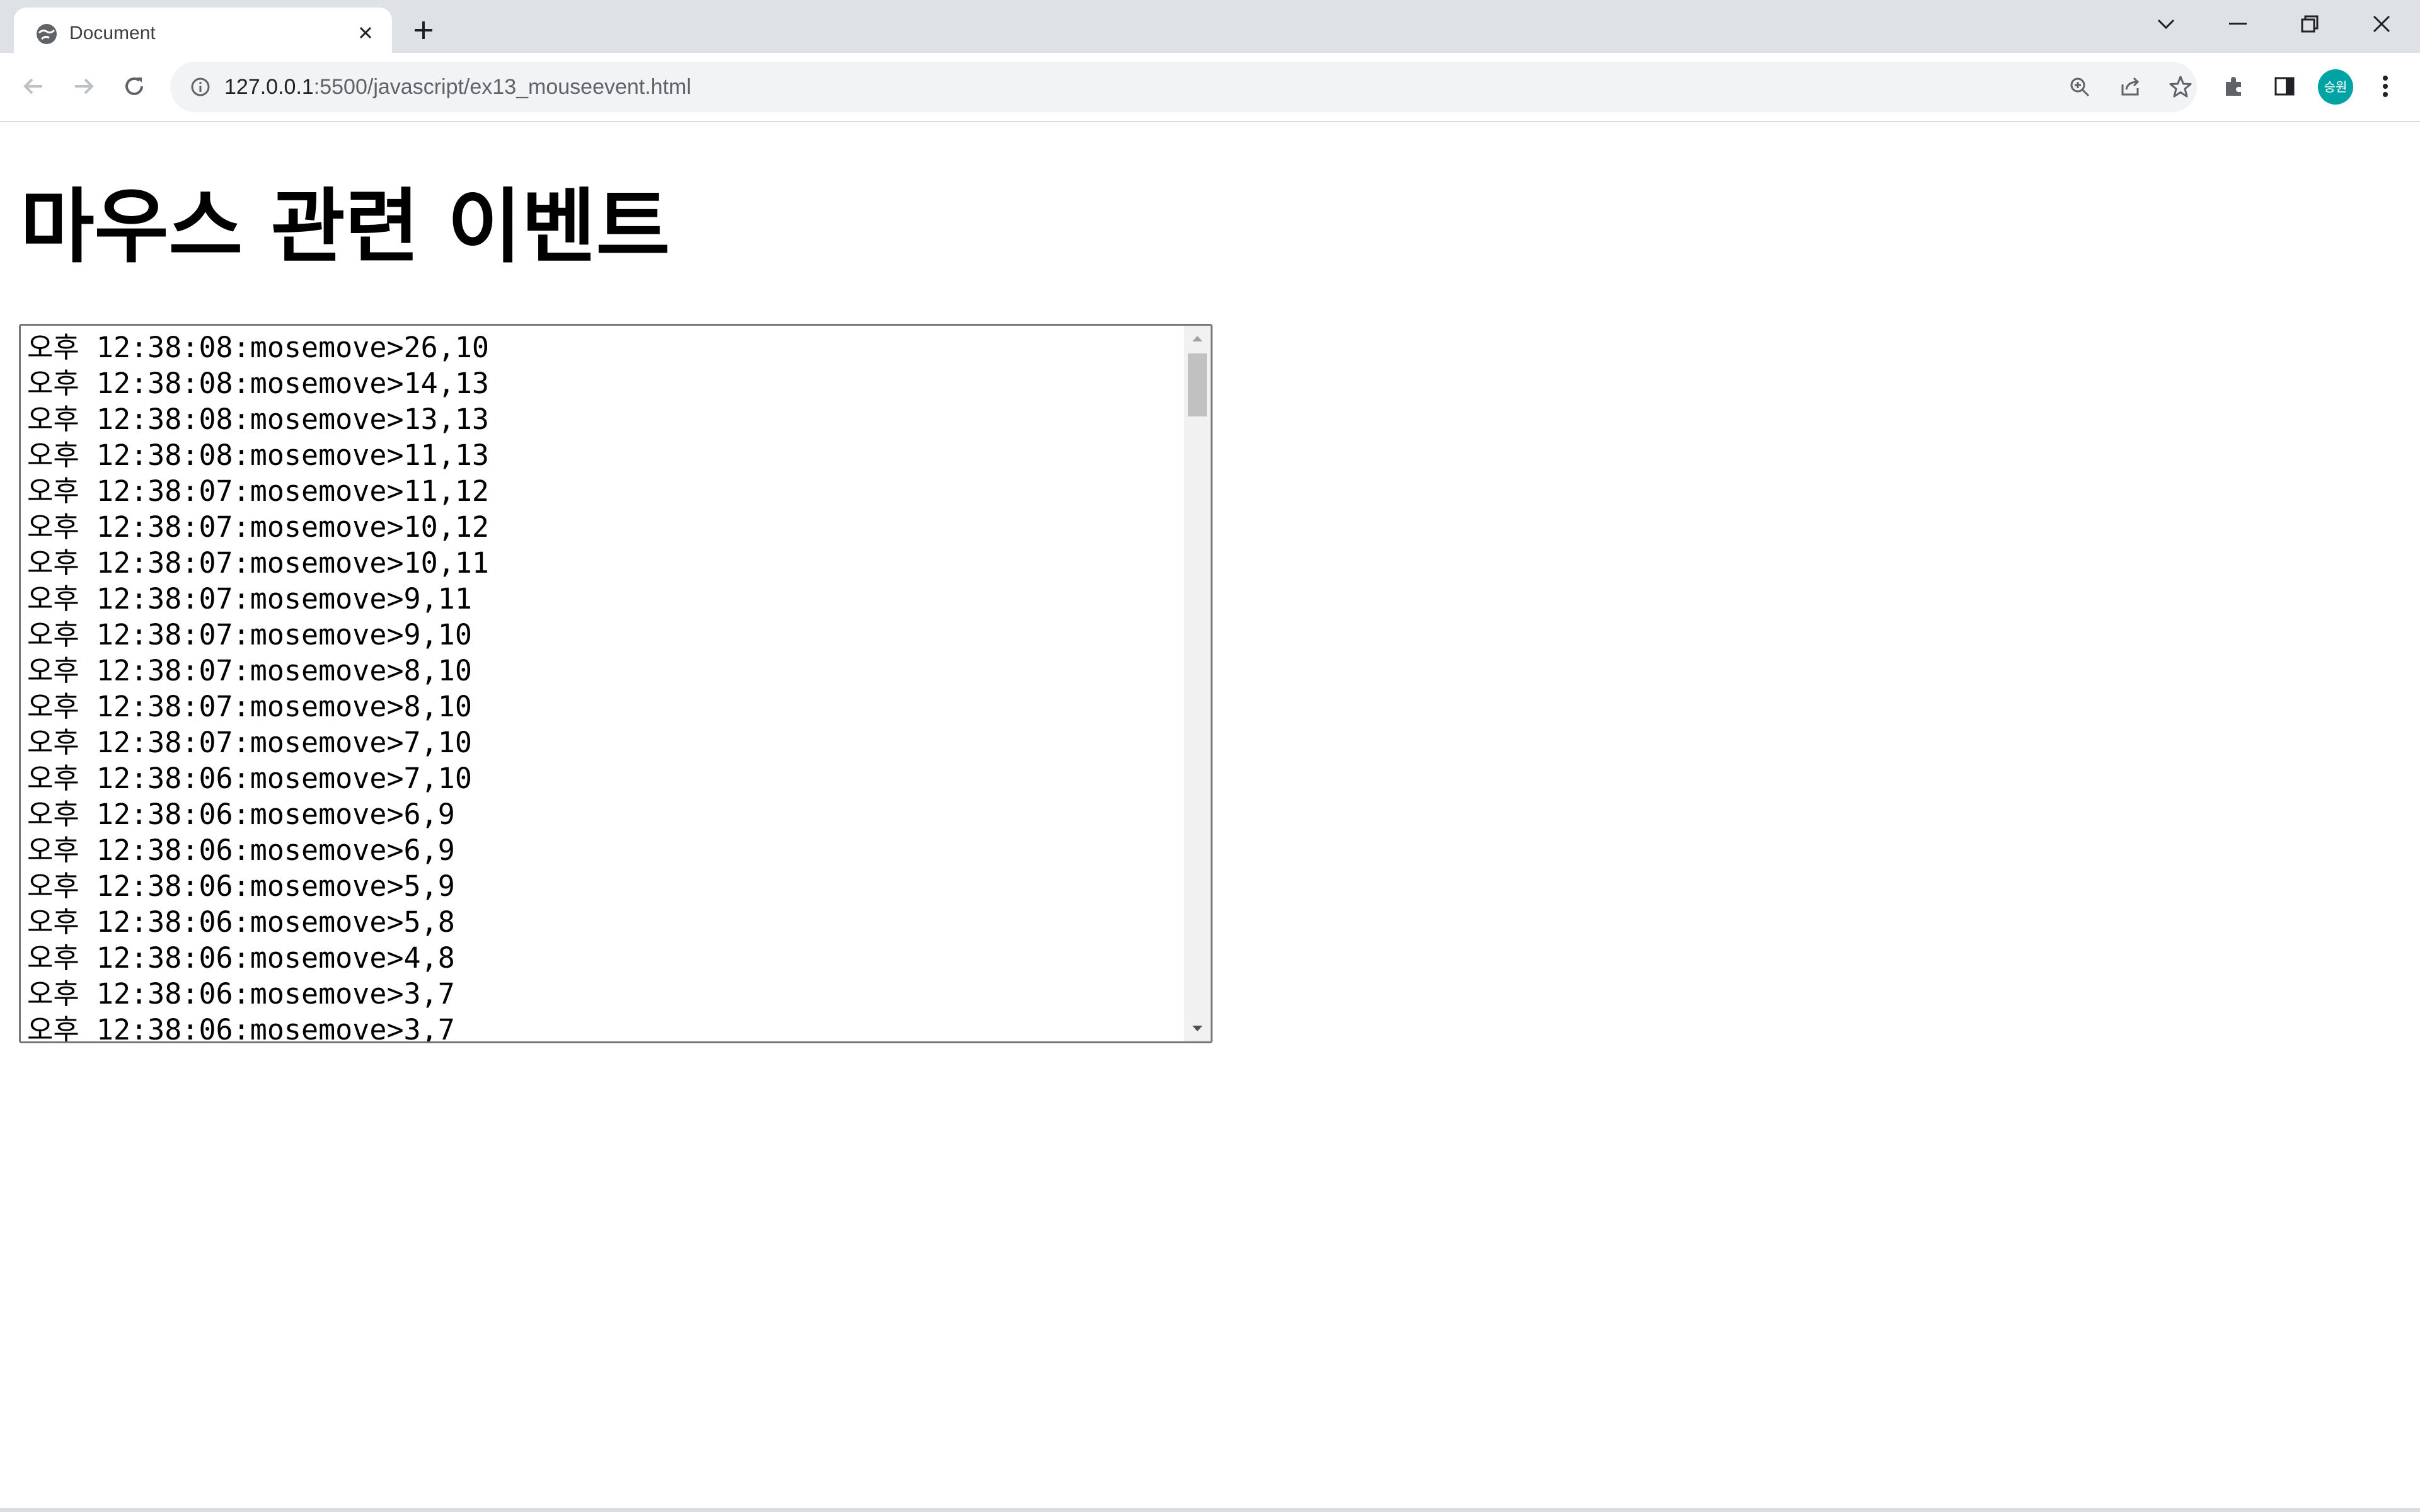 The width and height of the screenshot is (2420, 1512). What do you see at coordinates (250, 634) in the screenshot?
I see `log-line: 오후 12:38:07:mosemove>9,10` at bounding box center [250, 634].